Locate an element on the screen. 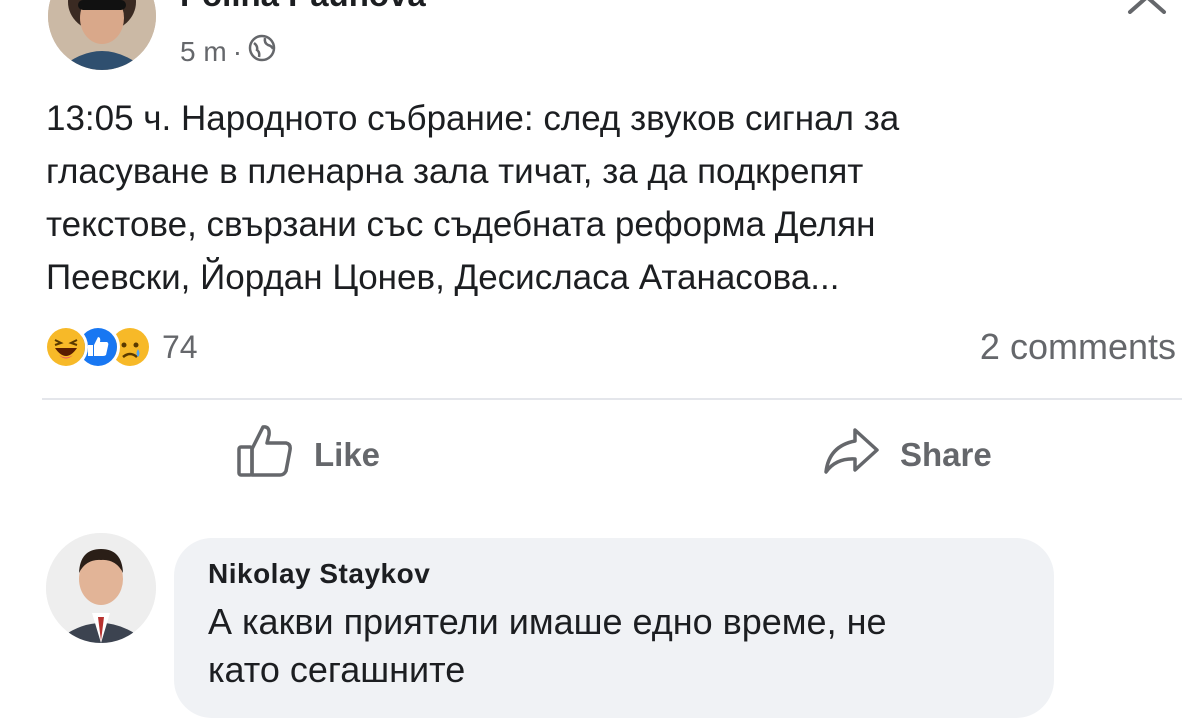  reactions-count: 74 is located at coordinates (180, 347).